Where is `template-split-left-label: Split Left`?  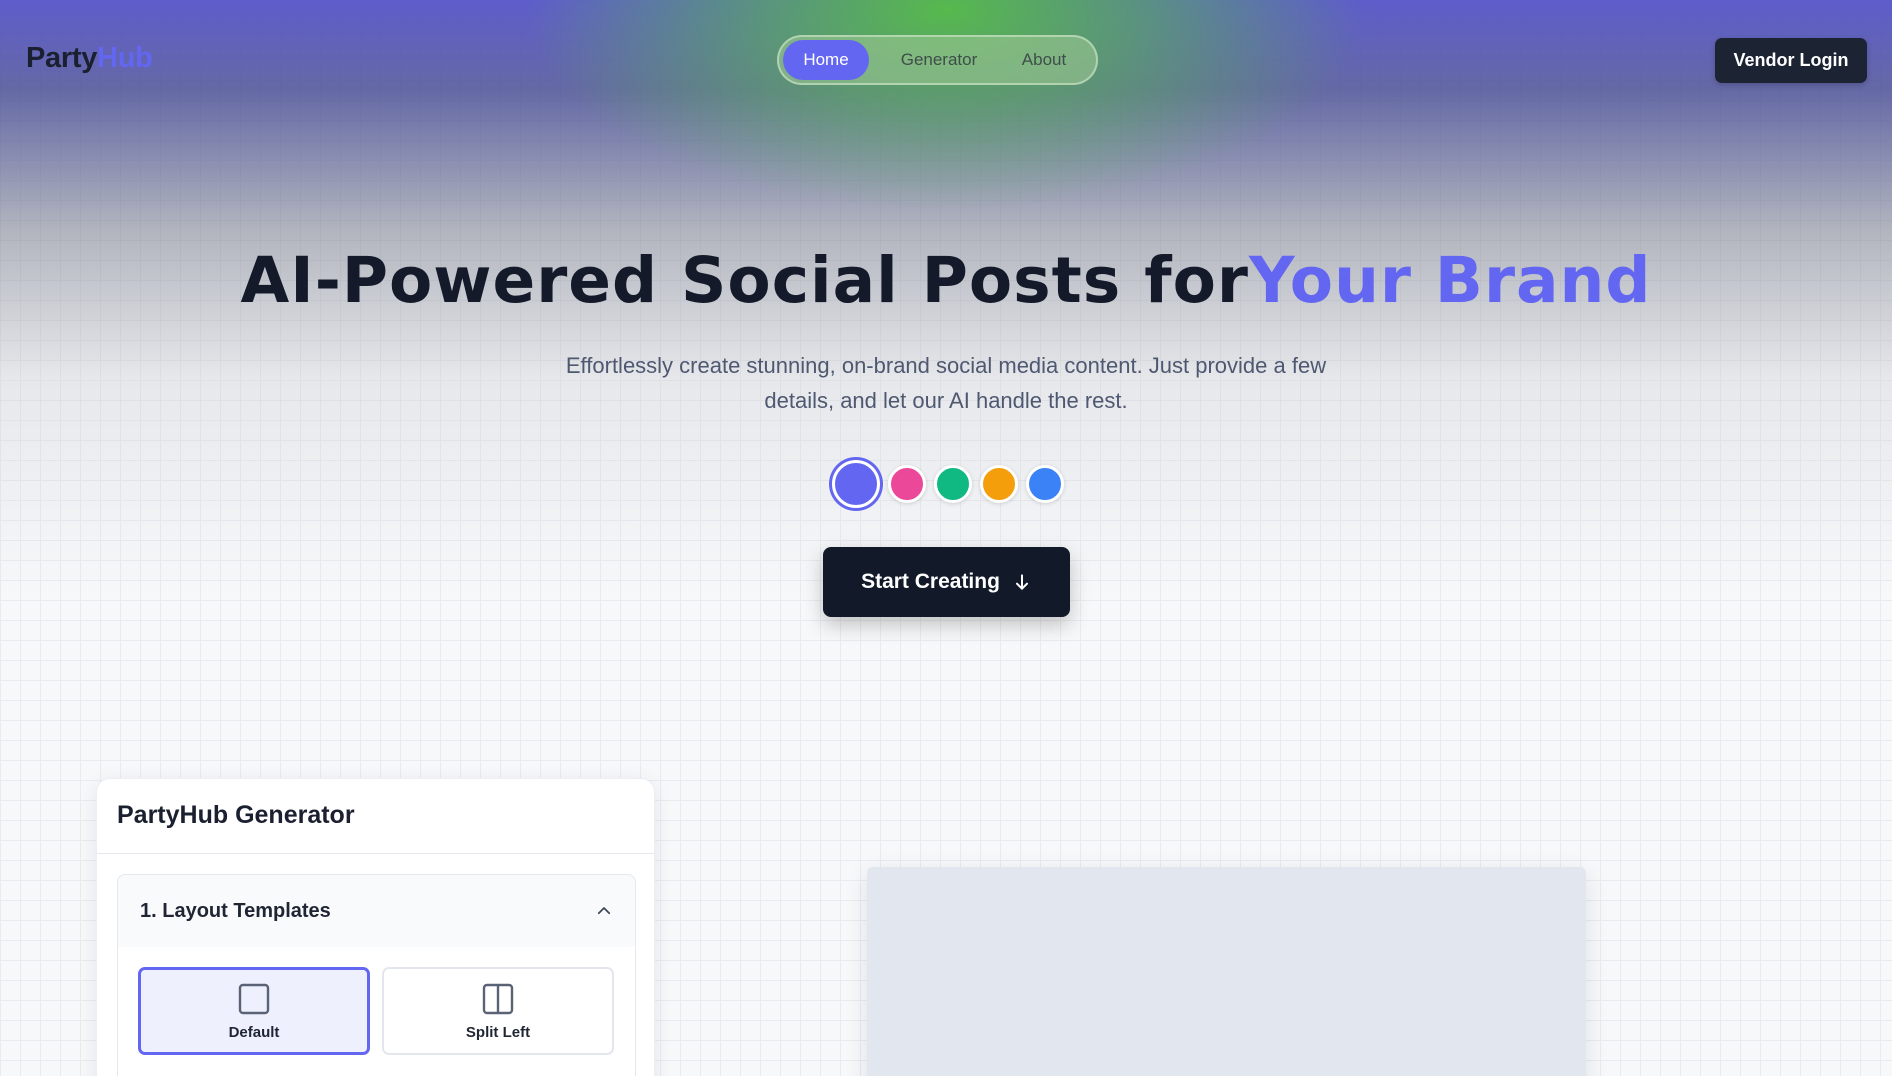
template-split-left-label: Split Left is located at coordinates (498, 1032).